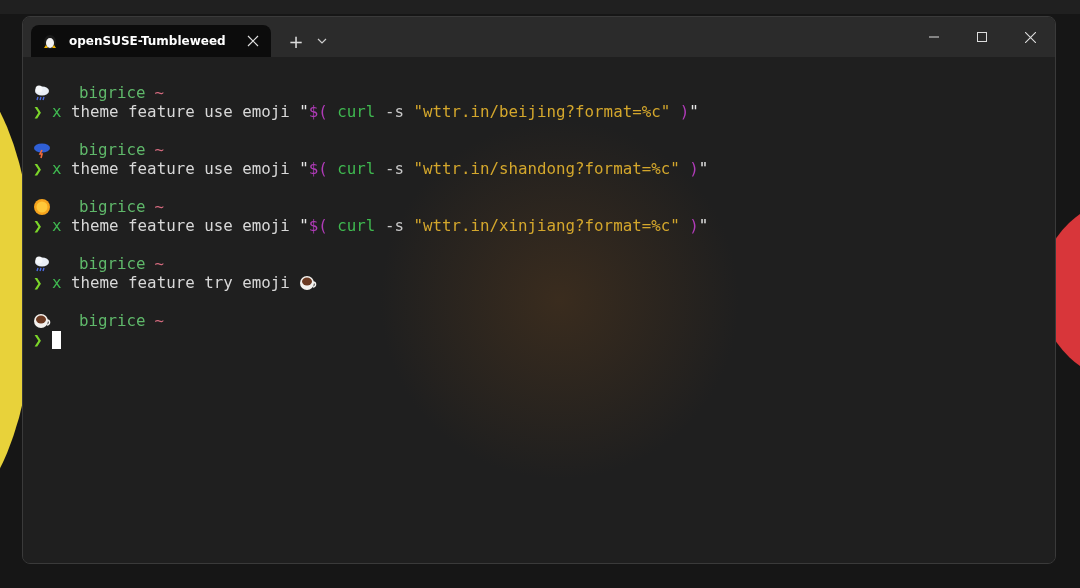 The image size is (1080, 588). I want to click on tab-title: openSUSE-Tumbleweed, so click(148, 41).